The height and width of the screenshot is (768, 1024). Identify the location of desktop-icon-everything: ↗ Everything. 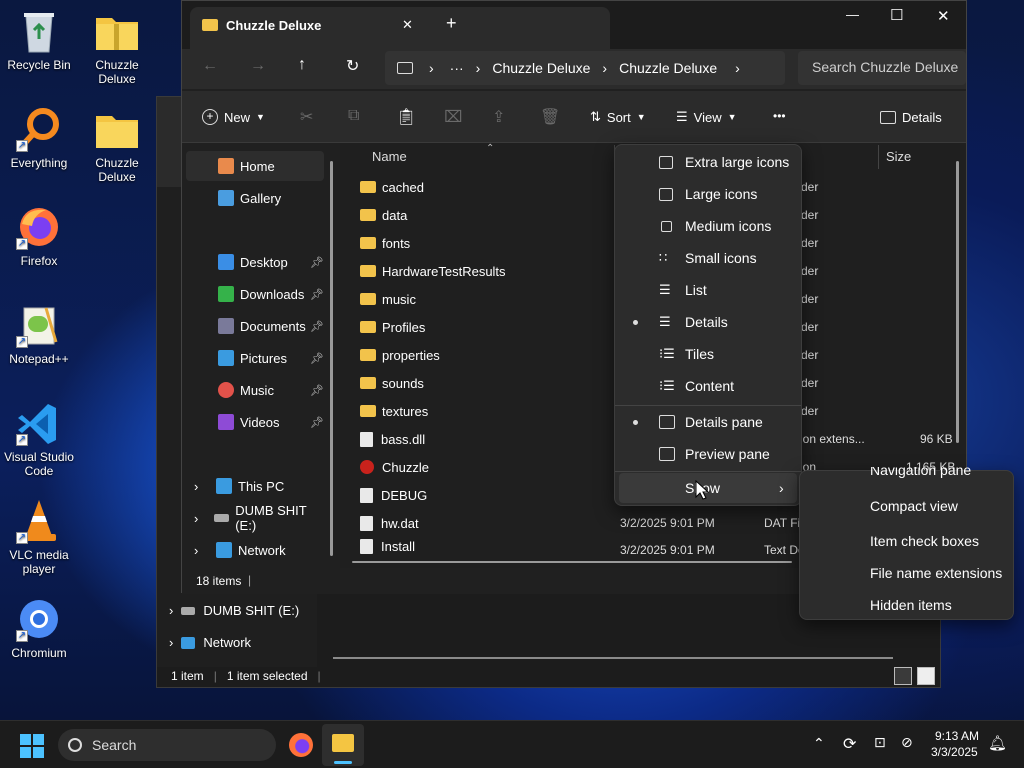
(39, 138).